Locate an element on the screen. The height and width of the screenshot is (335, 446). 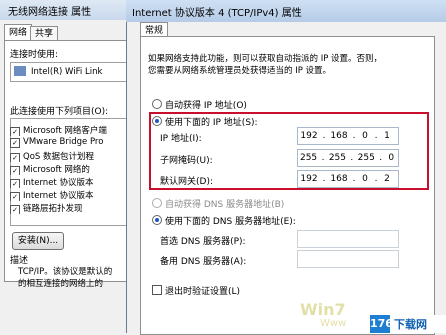
tab-sharing: 共享 is located at coordinates (44, 33).